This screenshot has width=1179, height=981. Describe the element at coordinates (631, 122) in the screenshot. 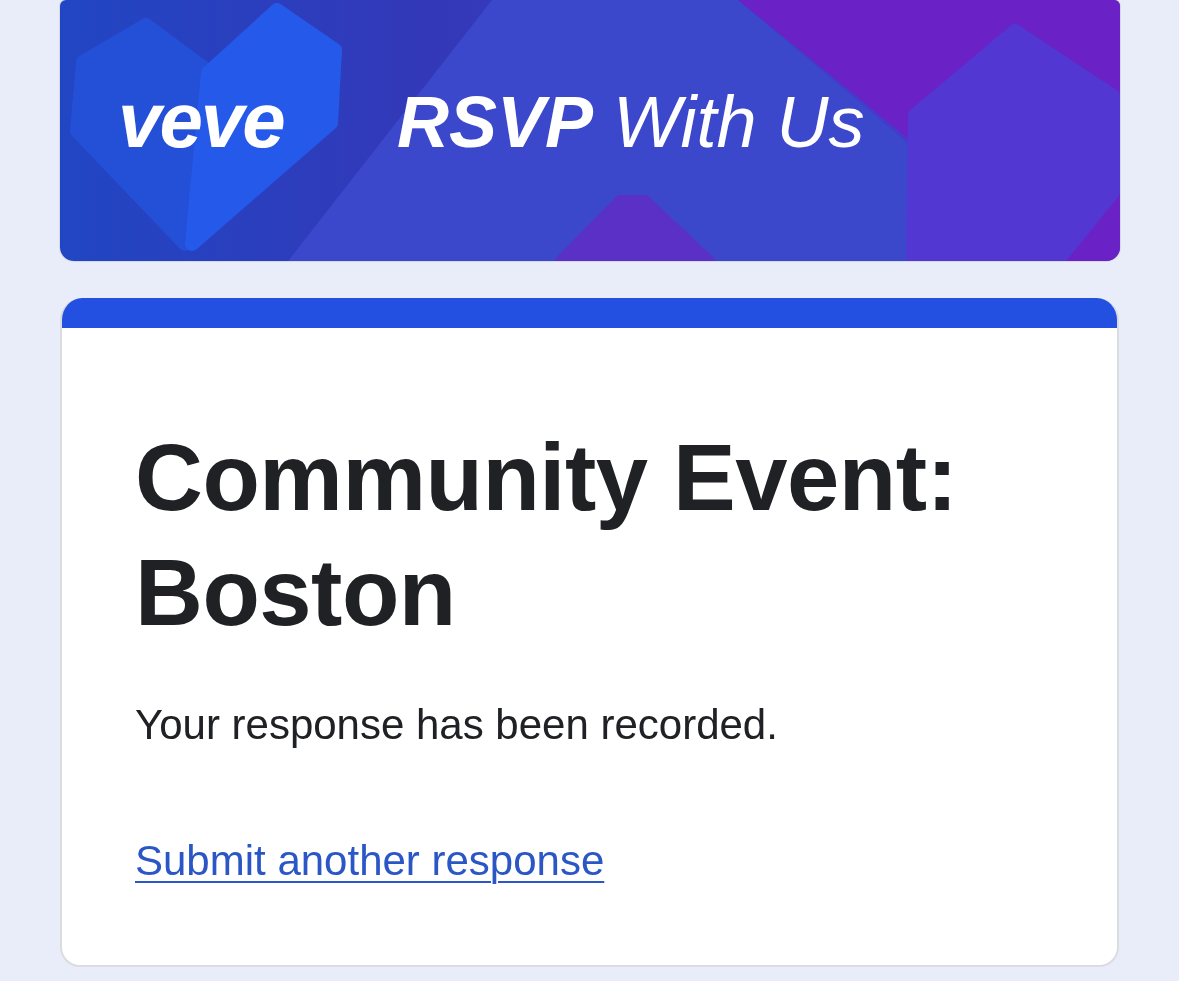

I see `banner-headline: RSVP With Us` at that location.